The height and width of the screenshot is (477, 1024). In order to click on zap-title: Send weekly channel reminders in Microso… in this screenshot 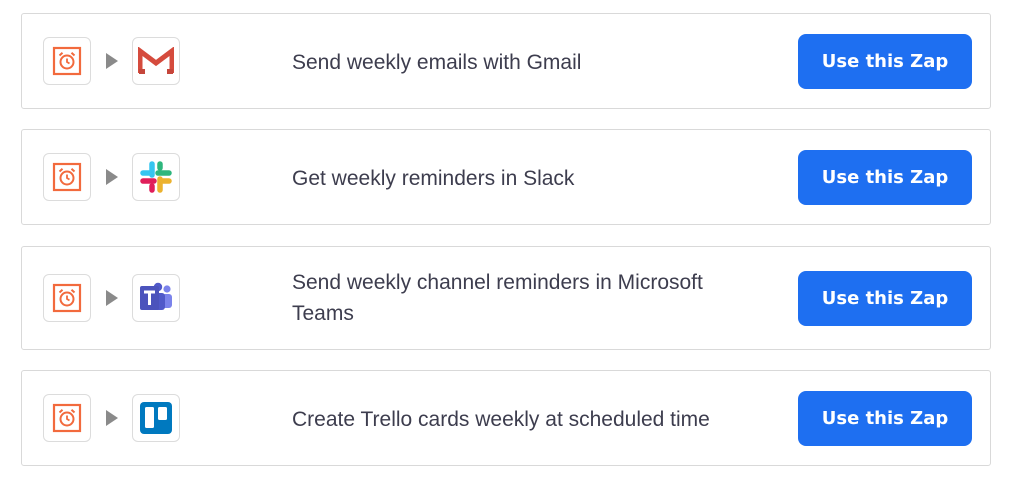, I will do `click(497, 298)`.